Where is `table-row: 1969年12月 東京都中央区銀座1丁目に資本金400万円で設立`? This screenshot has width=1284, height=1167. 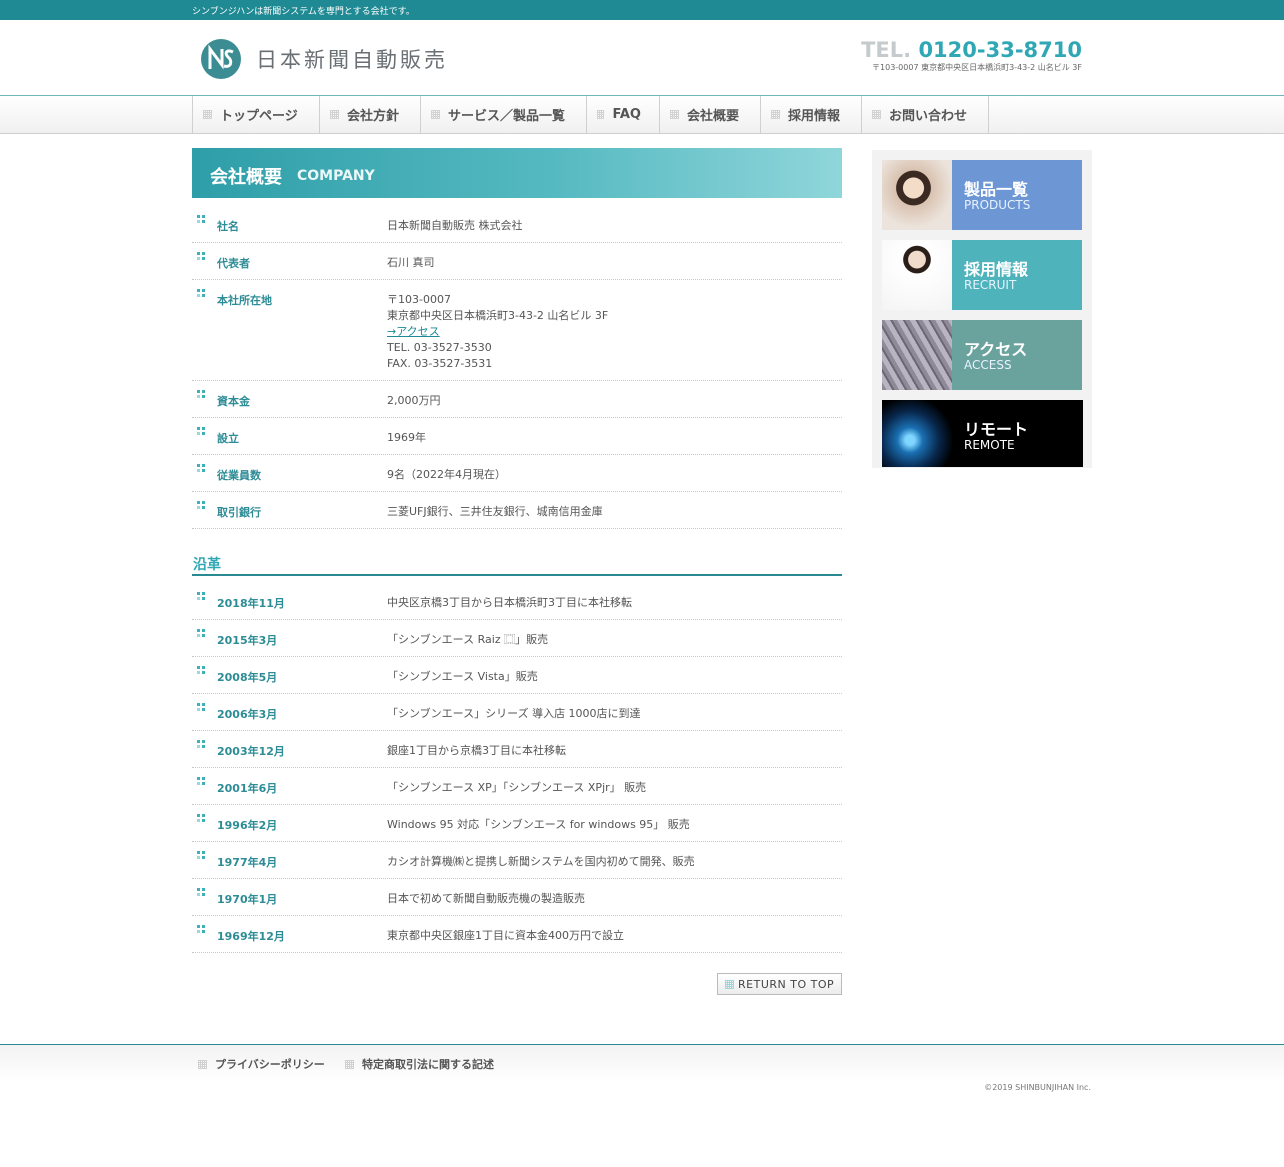 table-row: 1969年12月 東京都中央区銀座1丁目に資本金400万円で設立 is located at coordinates (517, 934).